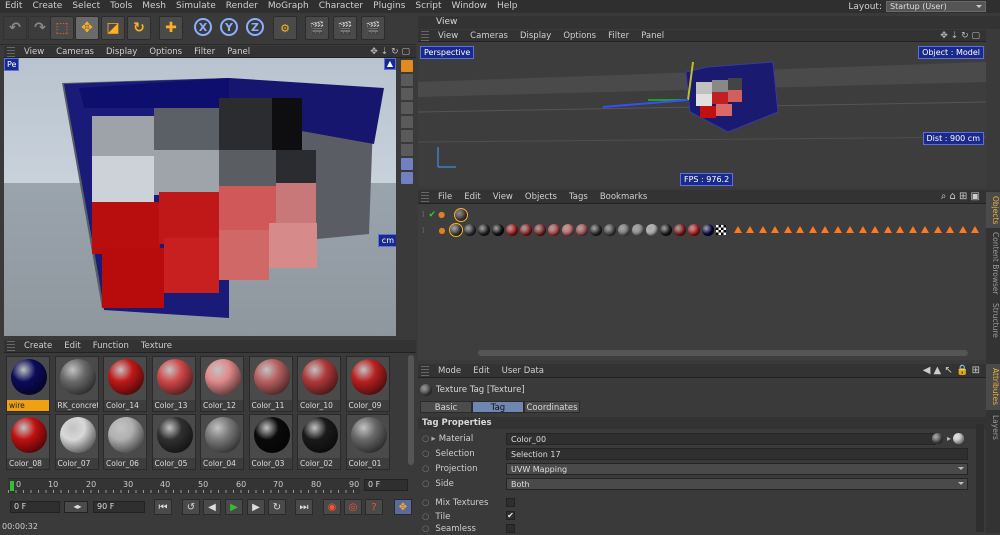  Describe the element at coordinates (171, 28) in the screenshot. I see `transform-button: ✚` at that location.